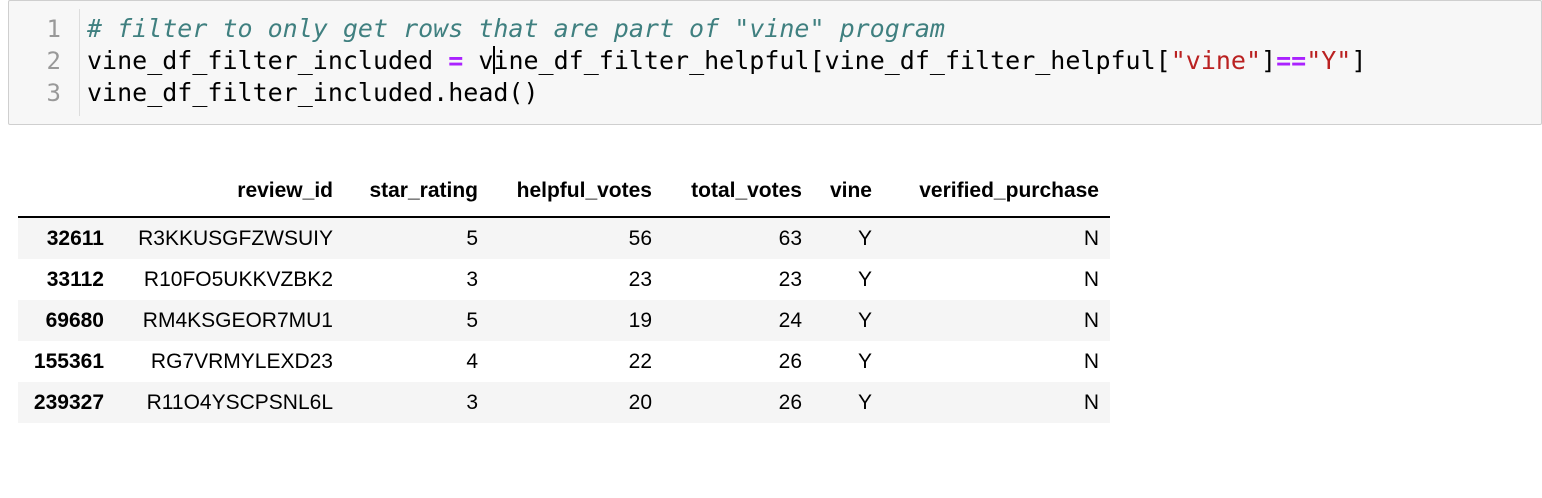  What do you see at coordinates (1216, 60) in the screenshot?
I see `code-token-string: "vine"` at bounding box center [1216, 60].